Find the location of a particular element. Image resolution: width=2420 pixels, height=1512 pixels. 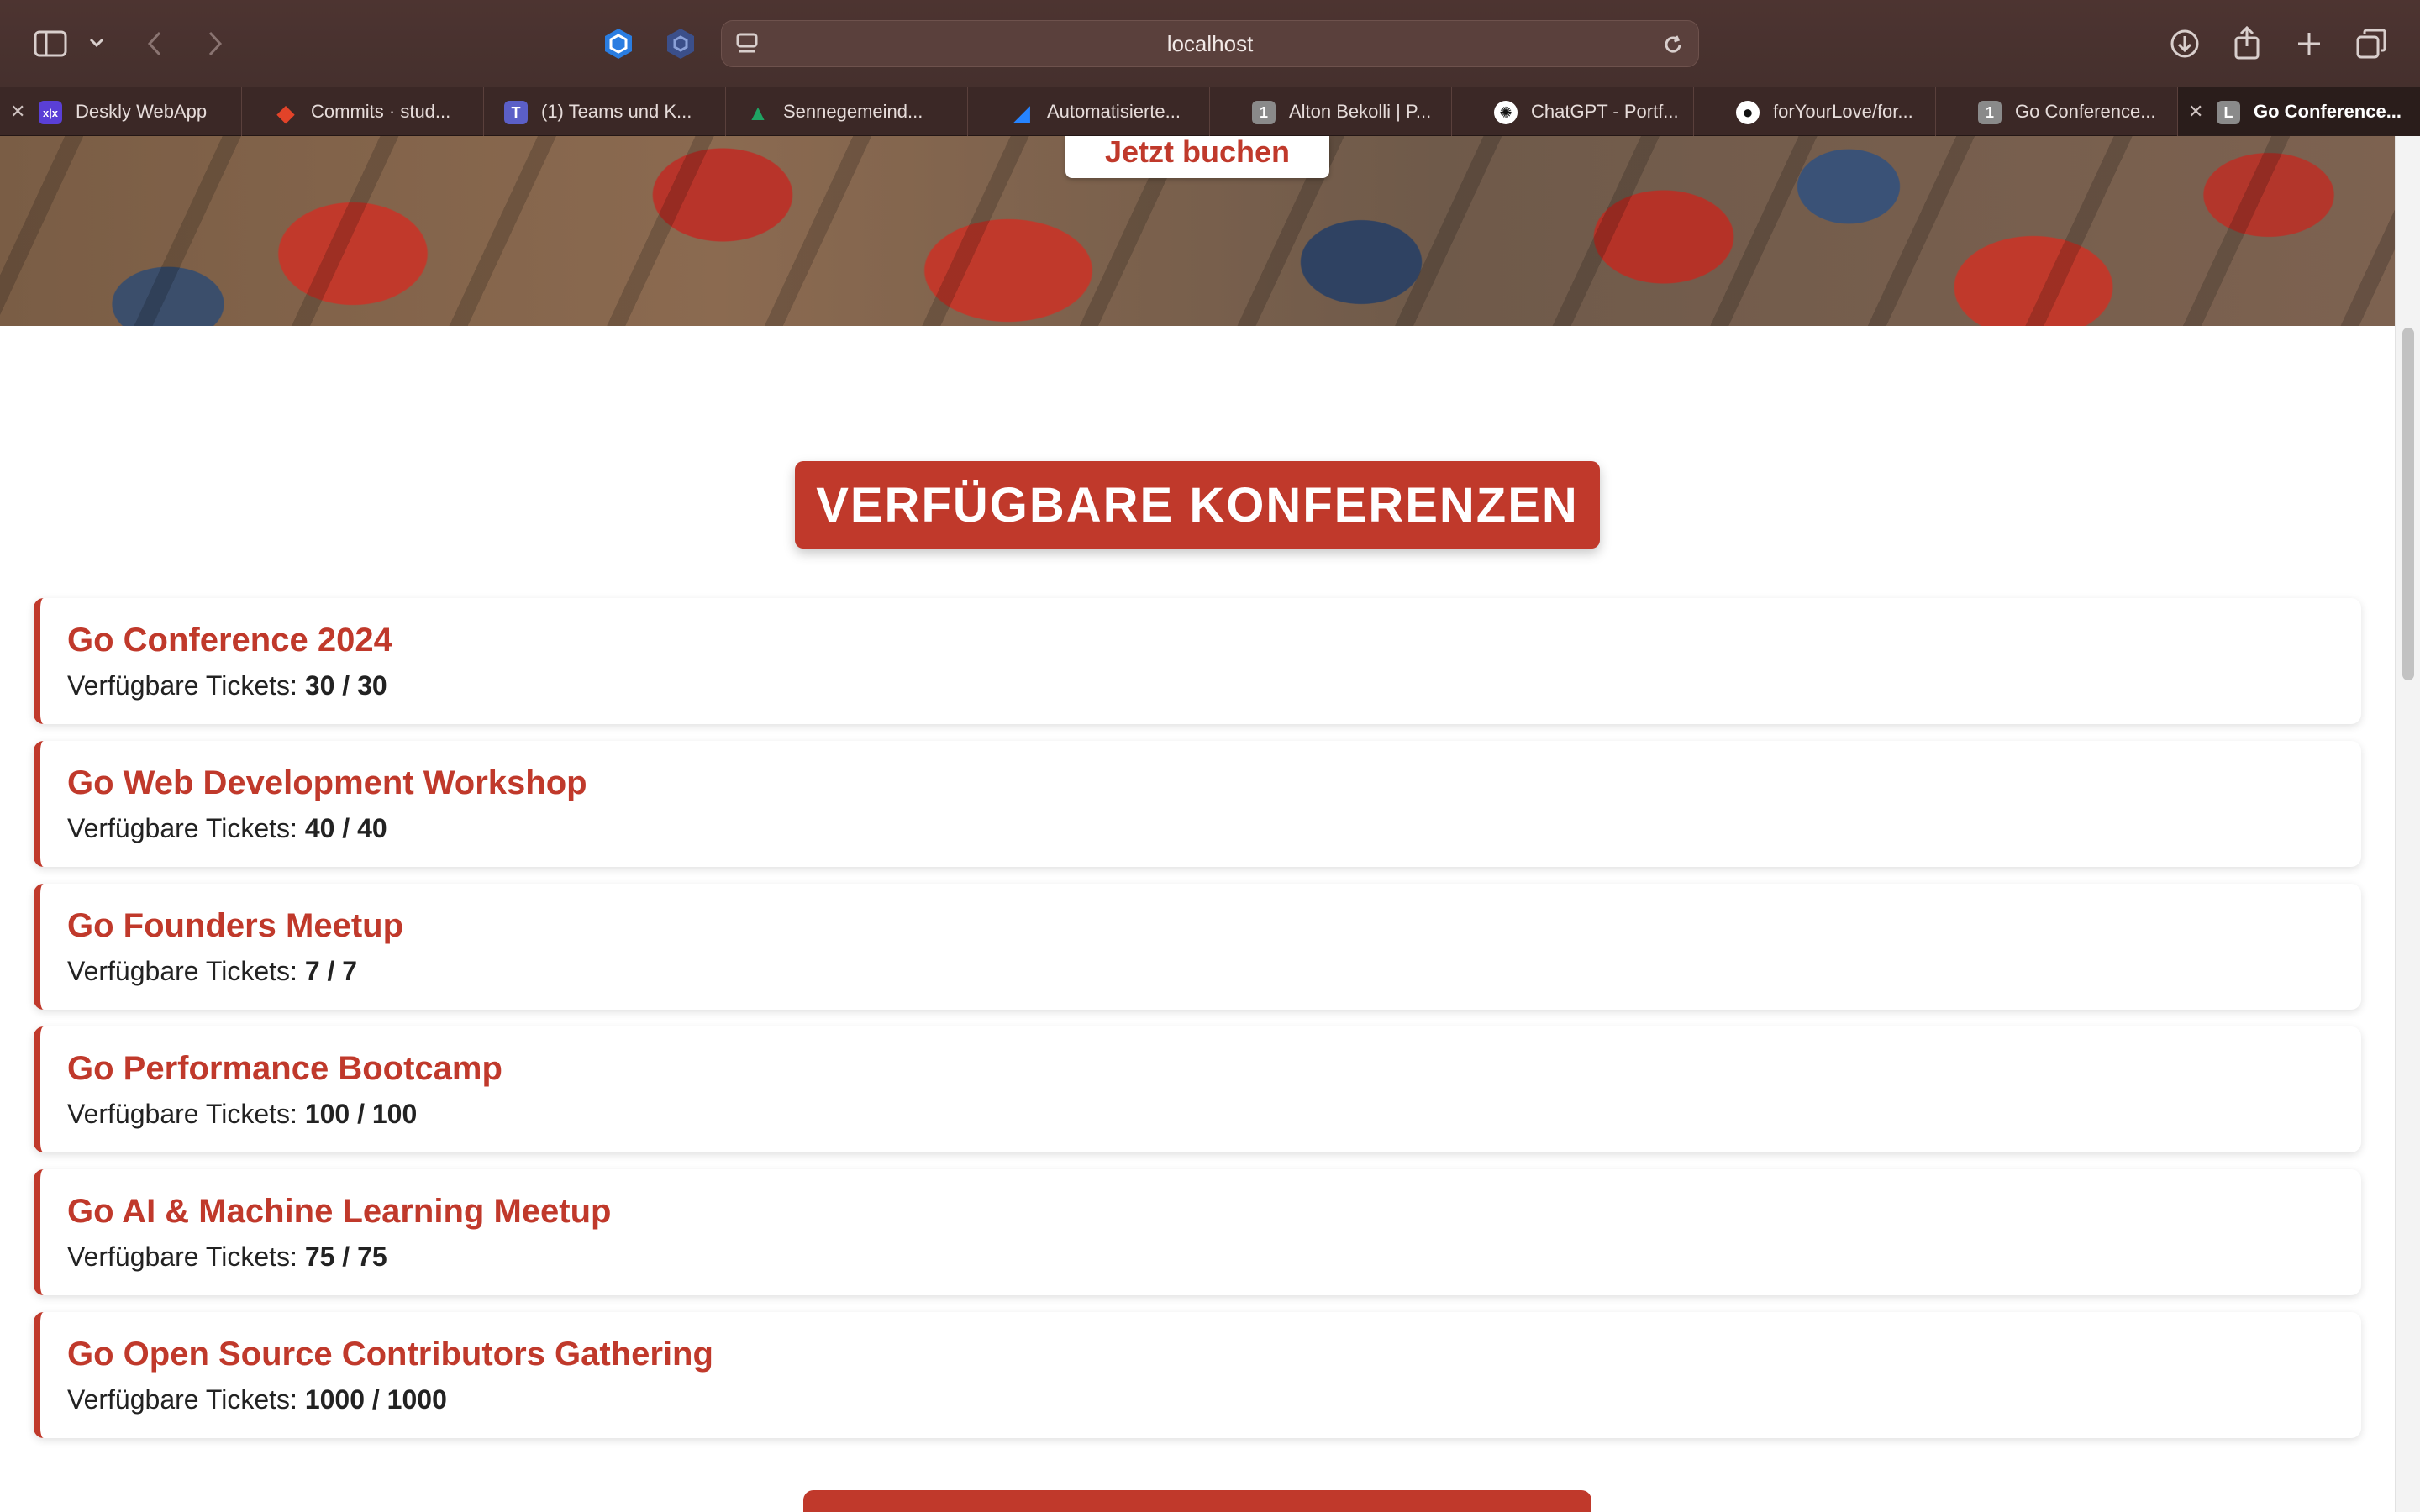

ticket-count: 7 / 7 is located at coordinates (331, 971).